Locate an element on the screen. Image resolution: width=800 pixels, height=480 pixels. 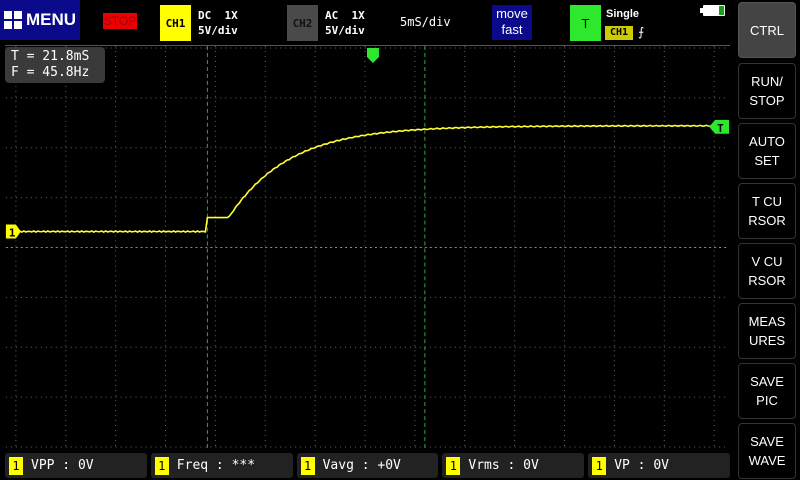
measurement-label: VPP : 0V is located at coordinates (62, 465).